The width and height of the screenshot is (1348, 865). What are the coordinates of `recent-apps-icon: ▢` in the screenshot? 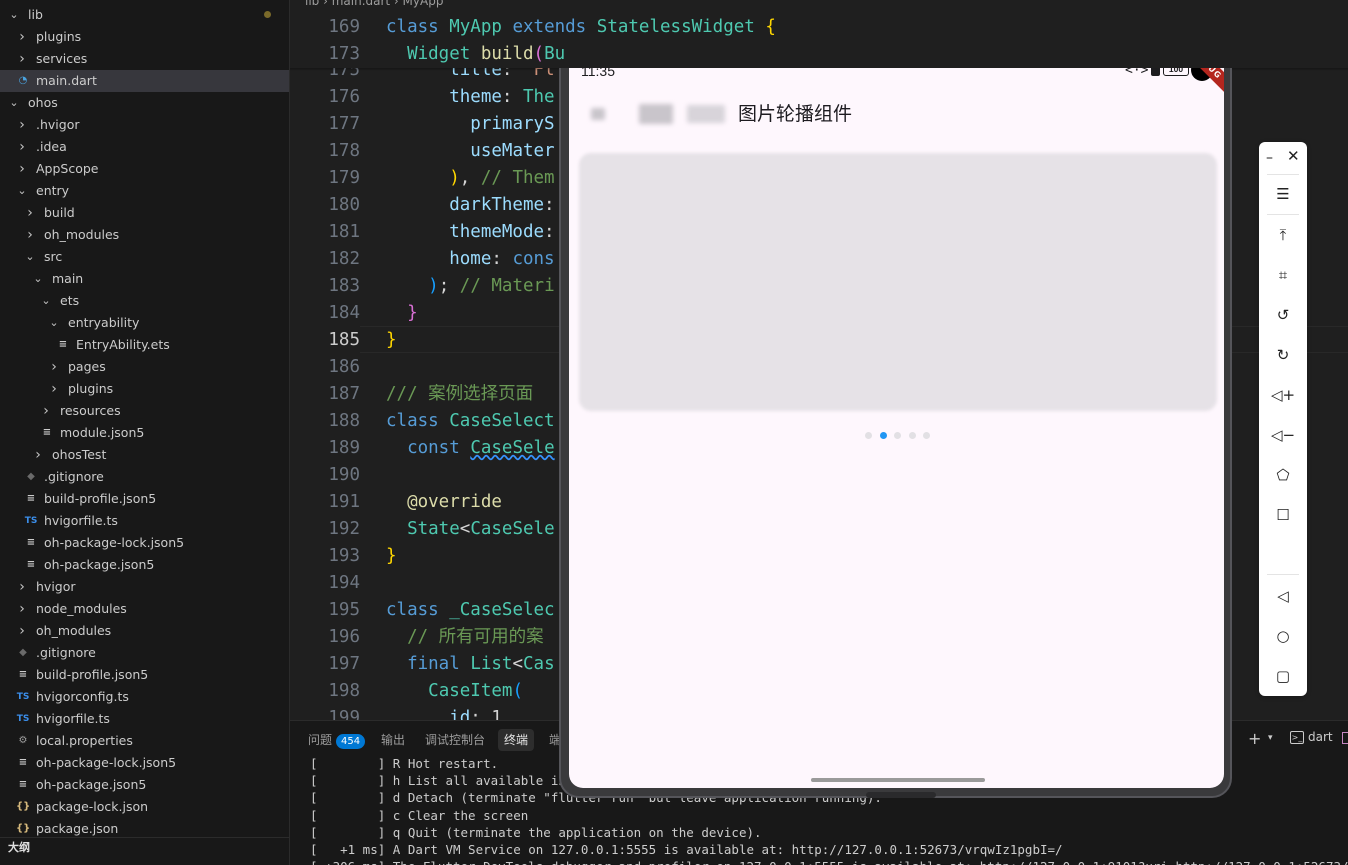 It's located at (1283, 676).